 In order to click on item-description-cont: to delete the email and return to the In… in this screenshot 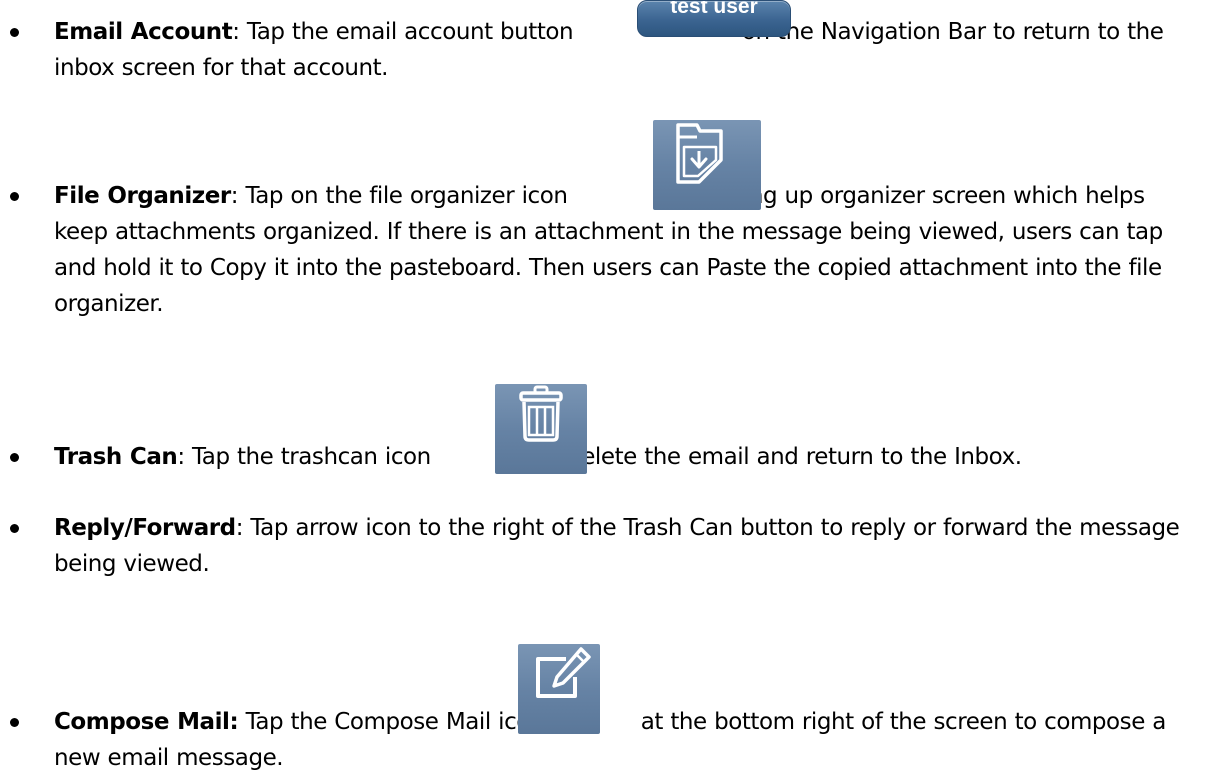, I will do `click(776, 457)`.